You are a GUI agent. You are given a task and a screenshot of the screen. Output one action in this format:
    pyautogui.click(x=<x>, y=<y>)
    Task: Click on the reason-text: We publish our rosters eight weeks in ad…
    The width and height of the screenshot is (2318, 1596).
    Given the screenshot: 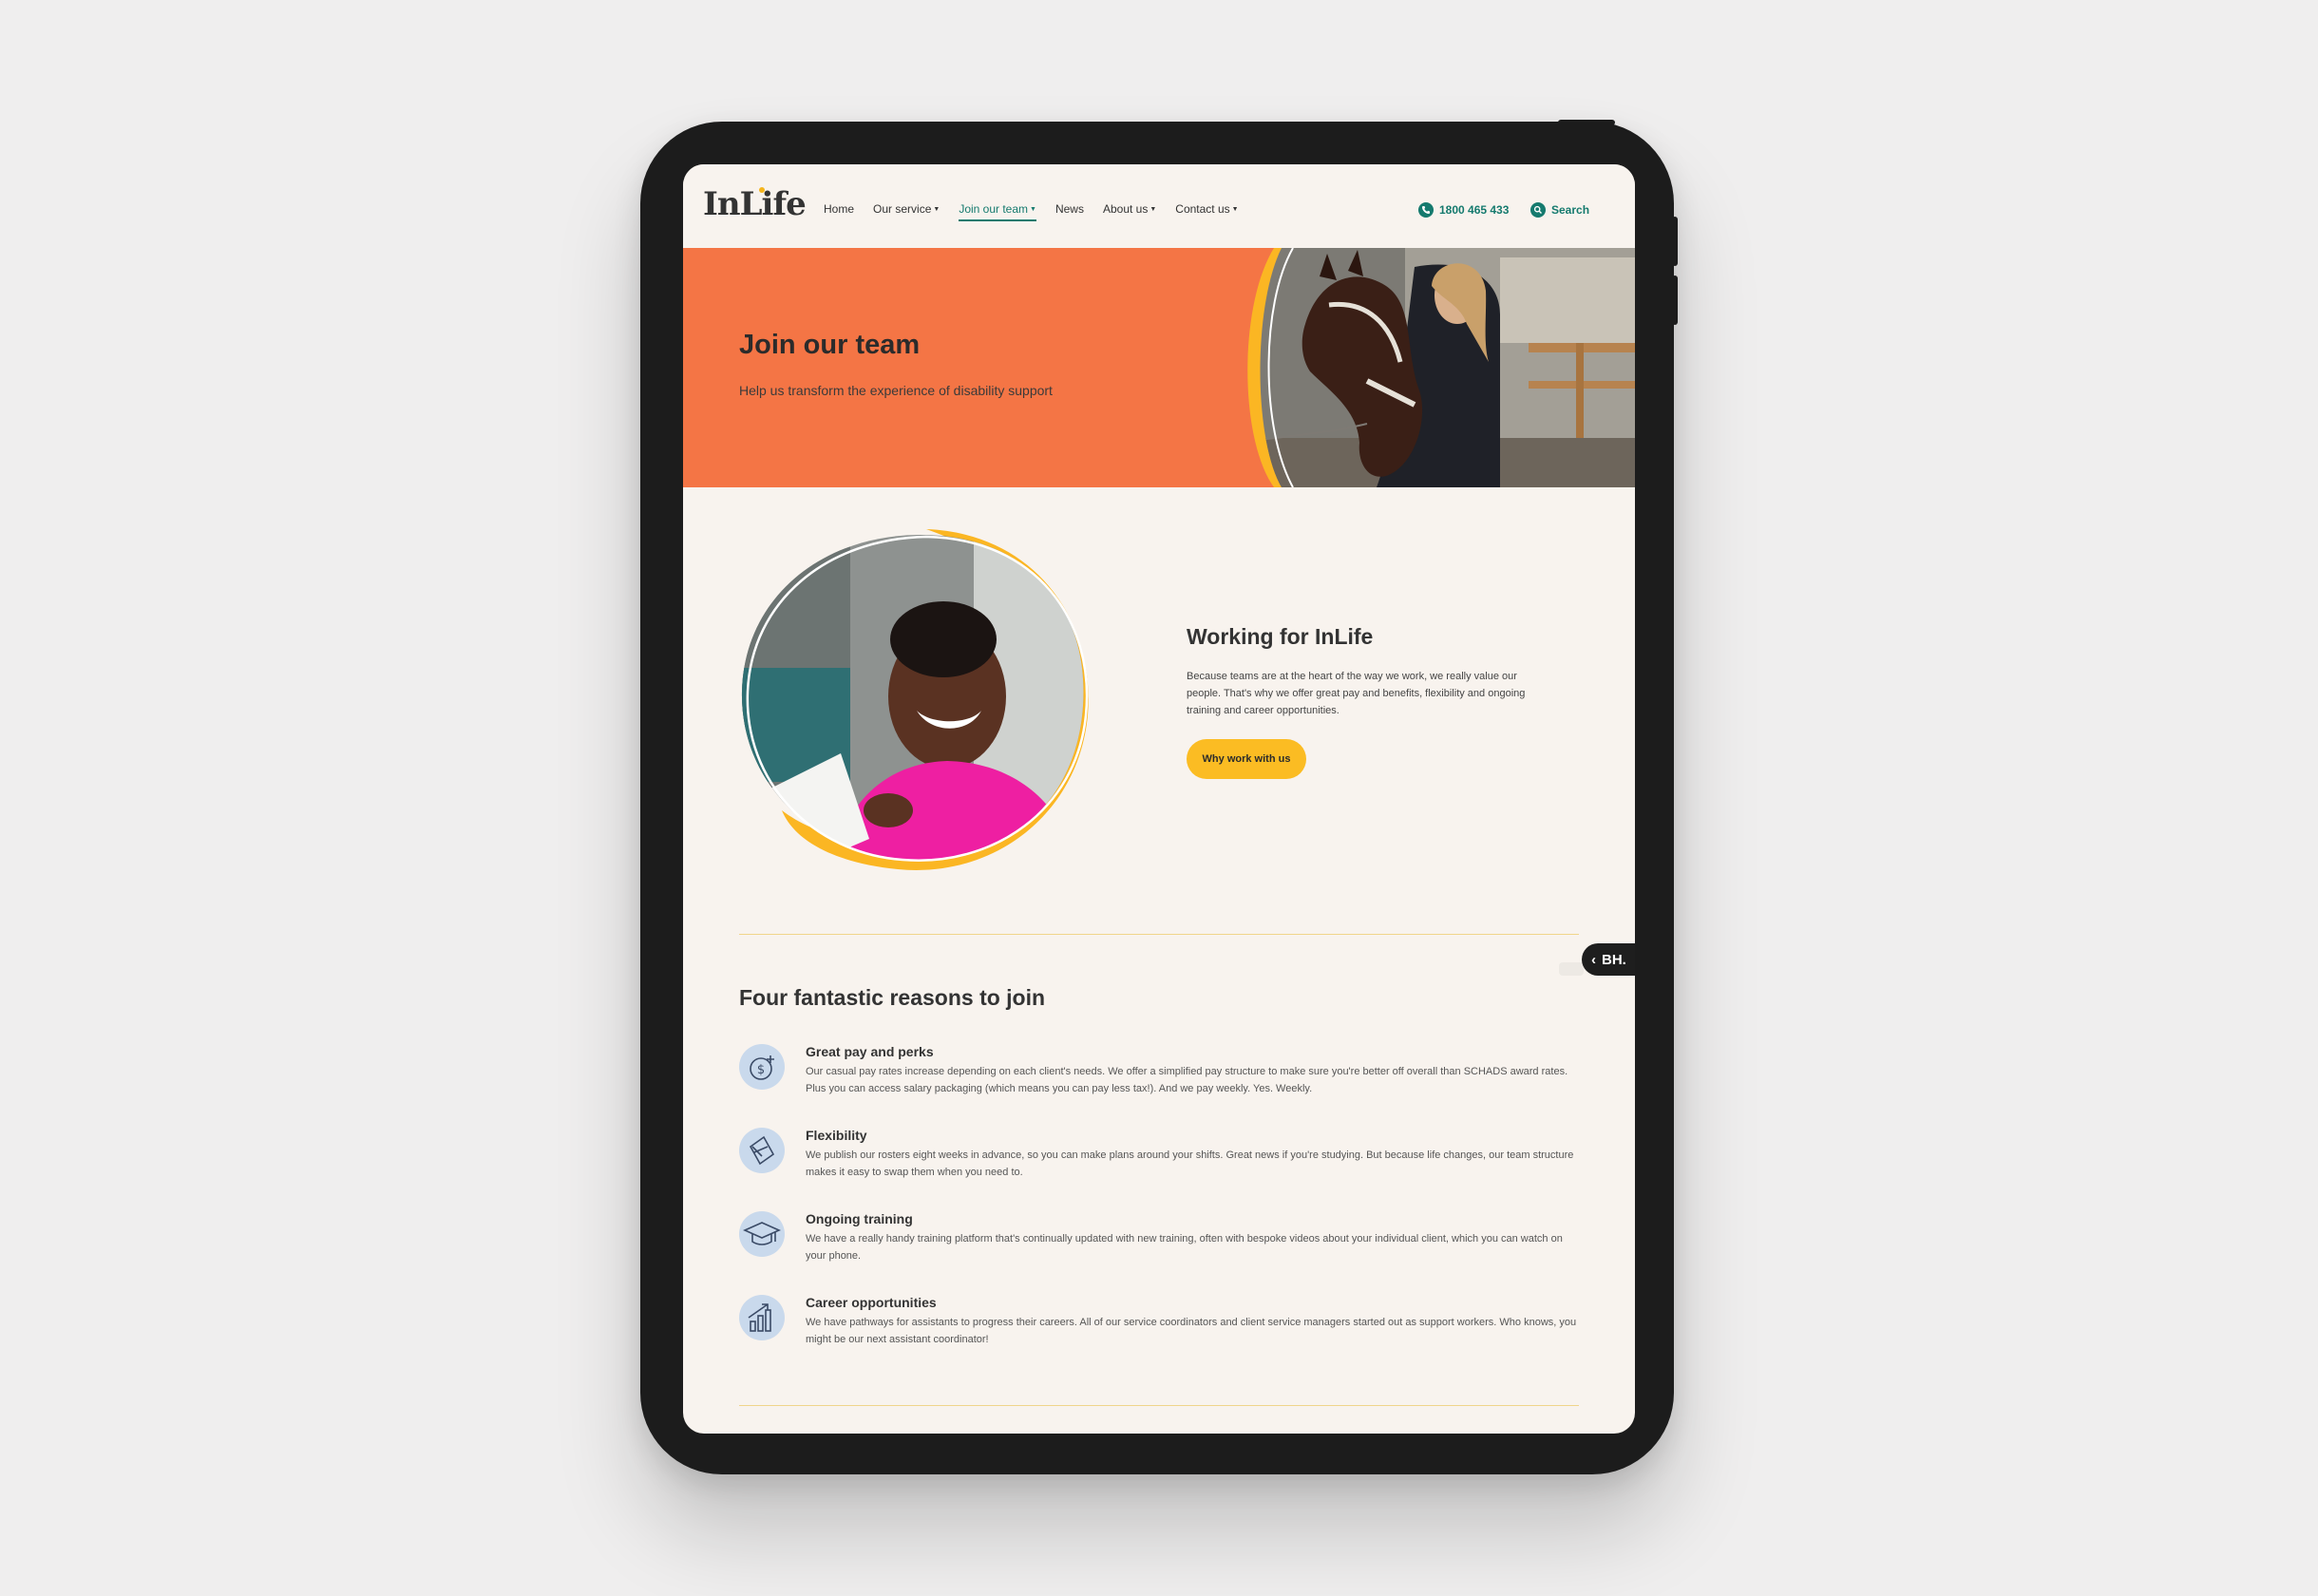 What is the action you would take?
    pyautogui.click(x=1190, y=1164)
    